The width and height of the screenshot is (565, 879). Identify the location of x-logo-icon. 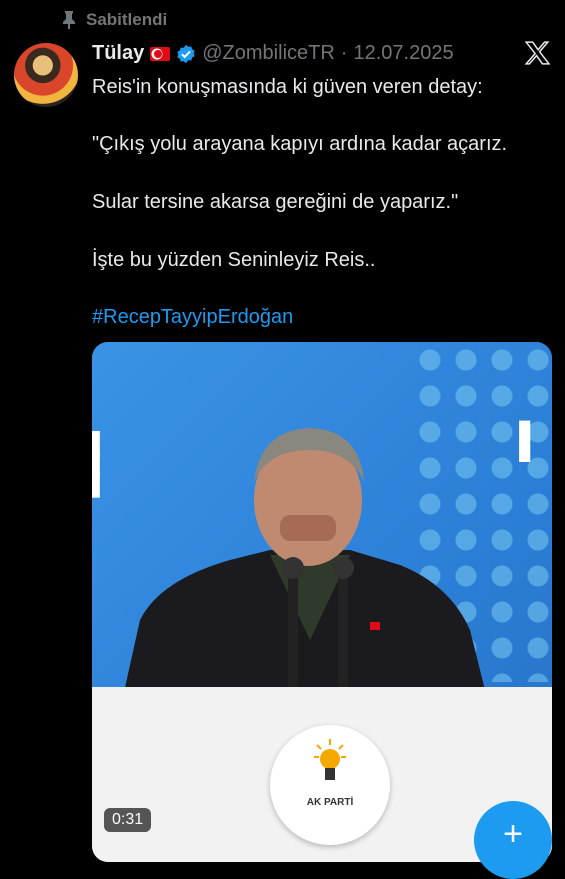
(537, 53).